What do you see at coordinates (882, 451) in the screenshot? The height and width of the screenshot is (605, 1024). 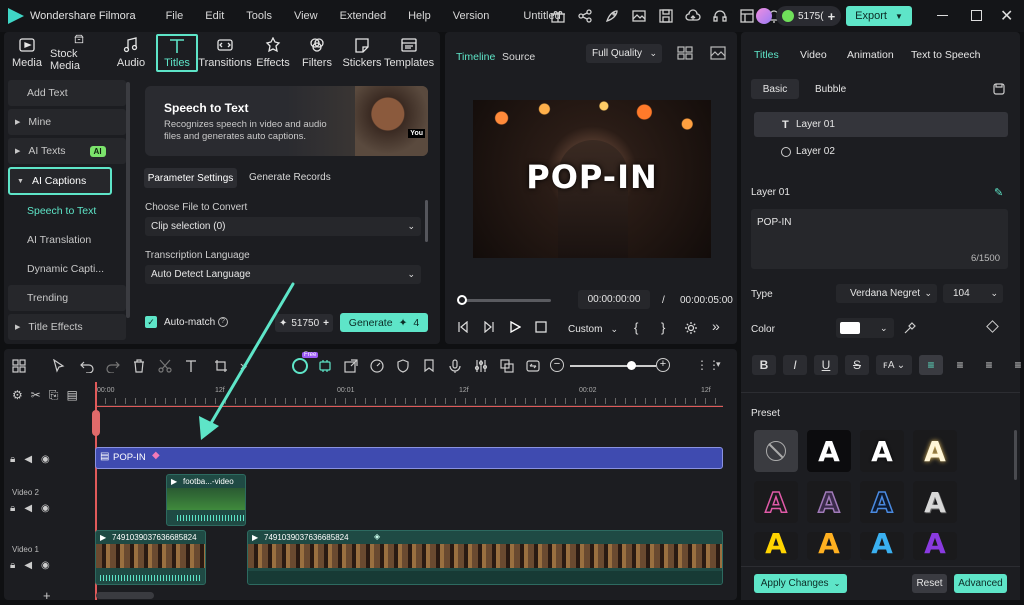 I see `preset-shadow-white: A` at bounding box center [882, 451].